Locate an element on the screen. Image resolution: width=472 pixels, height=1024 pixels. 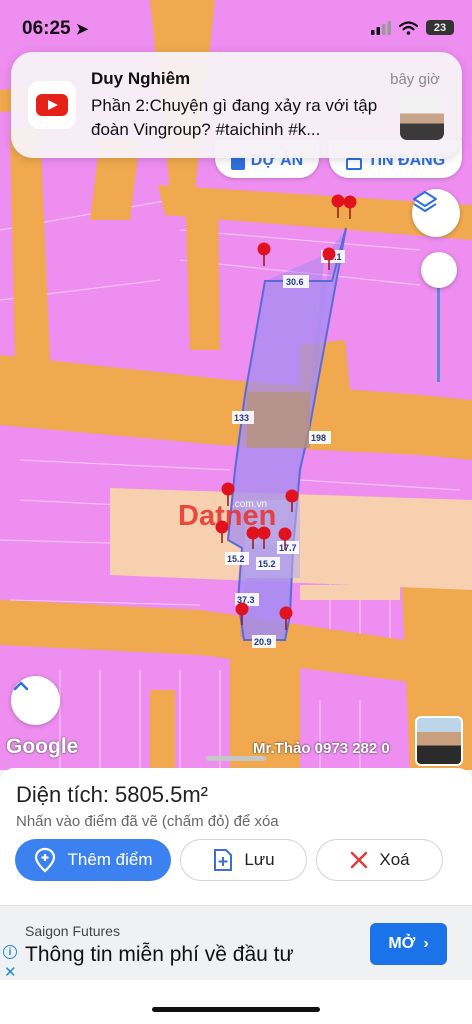
status-icons: 23 is located at coordinates (412, 27).